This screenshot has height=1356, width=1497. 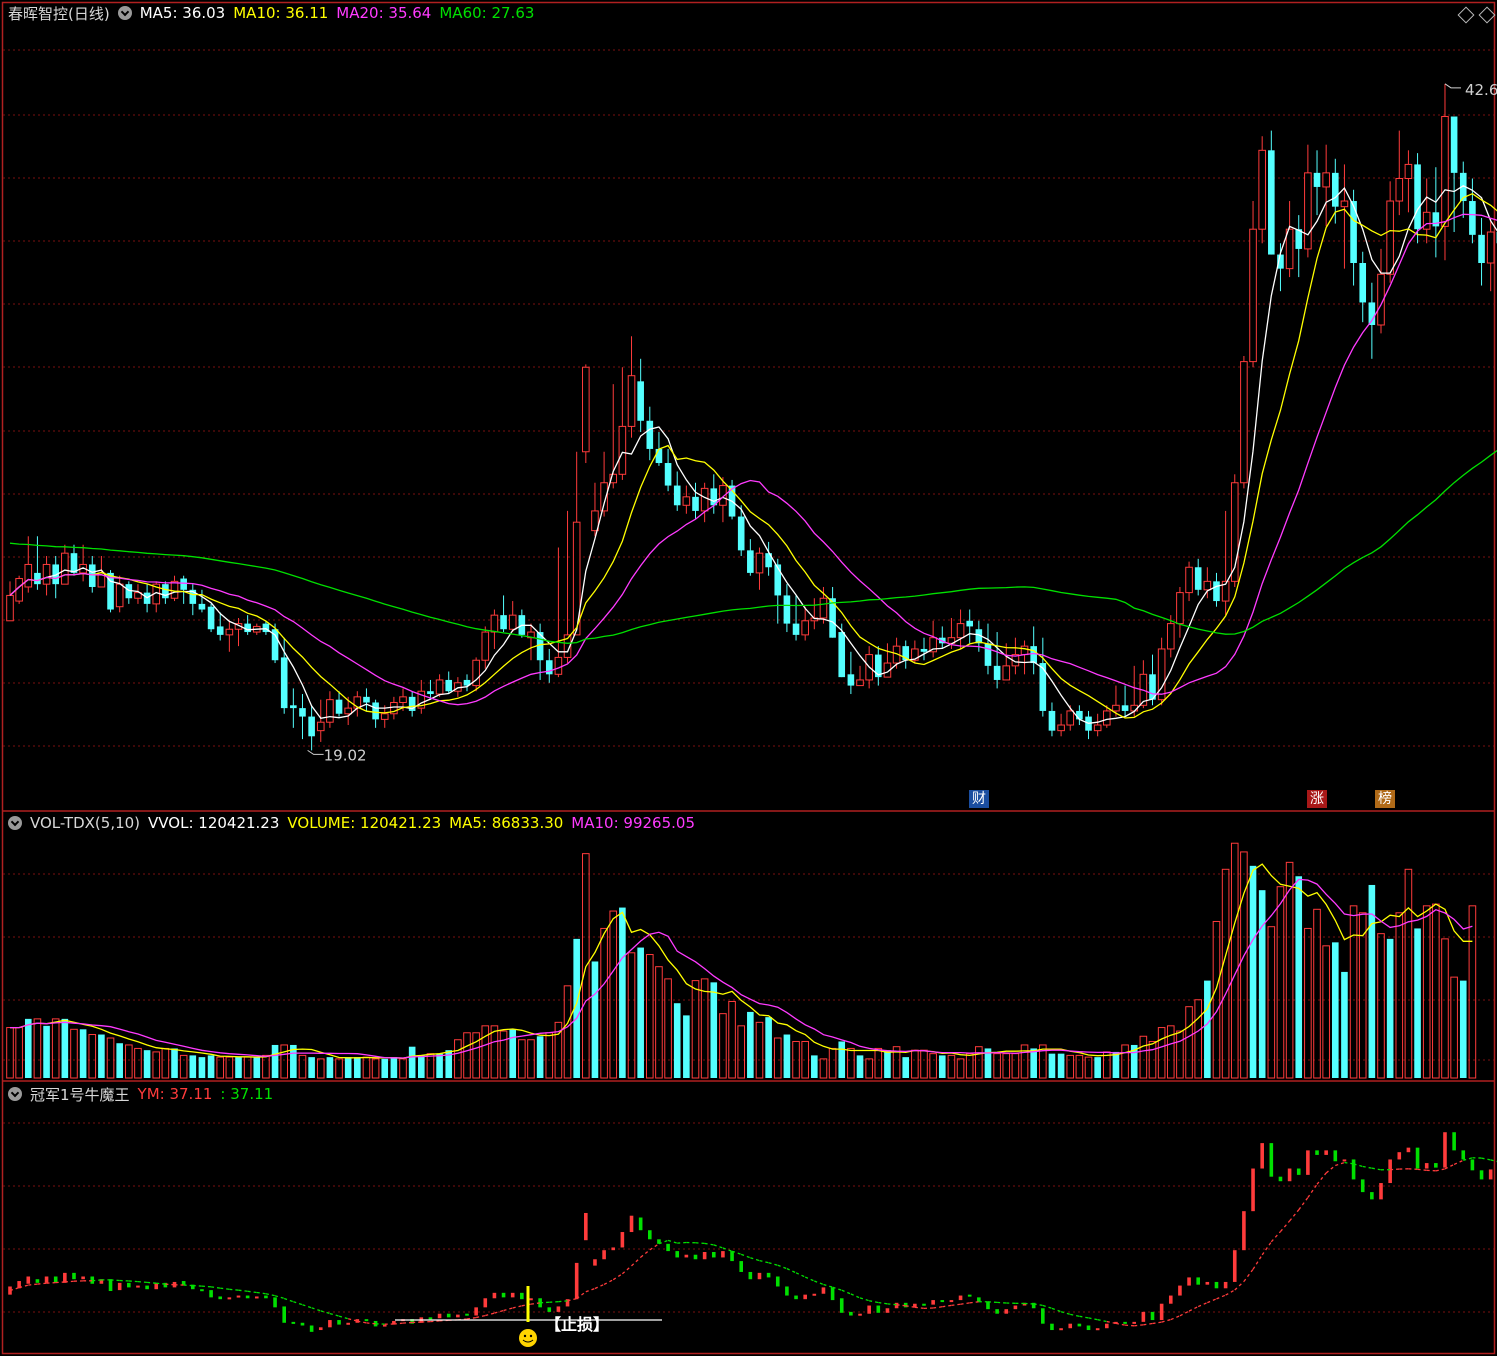 What do you see at coordinates (140, 1094) in the screenshot?
I see `indicator-panel-header: 冠军1号牛魔王 YM: 37.11 : 37.11` at bounding box center [140, 1094].